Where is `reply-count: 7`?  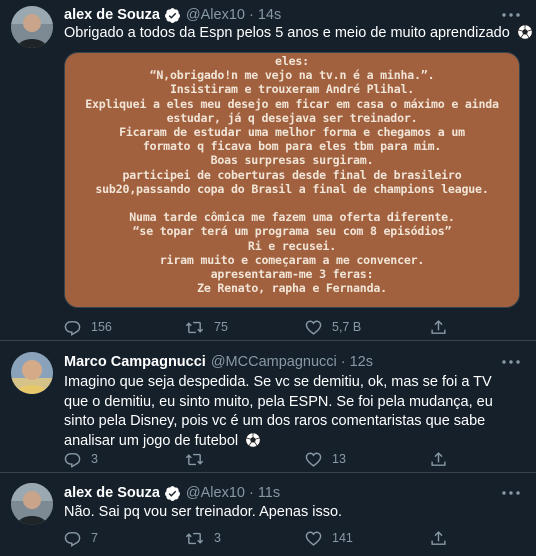
reply-count: 7 is located at coordinates (94, 538).